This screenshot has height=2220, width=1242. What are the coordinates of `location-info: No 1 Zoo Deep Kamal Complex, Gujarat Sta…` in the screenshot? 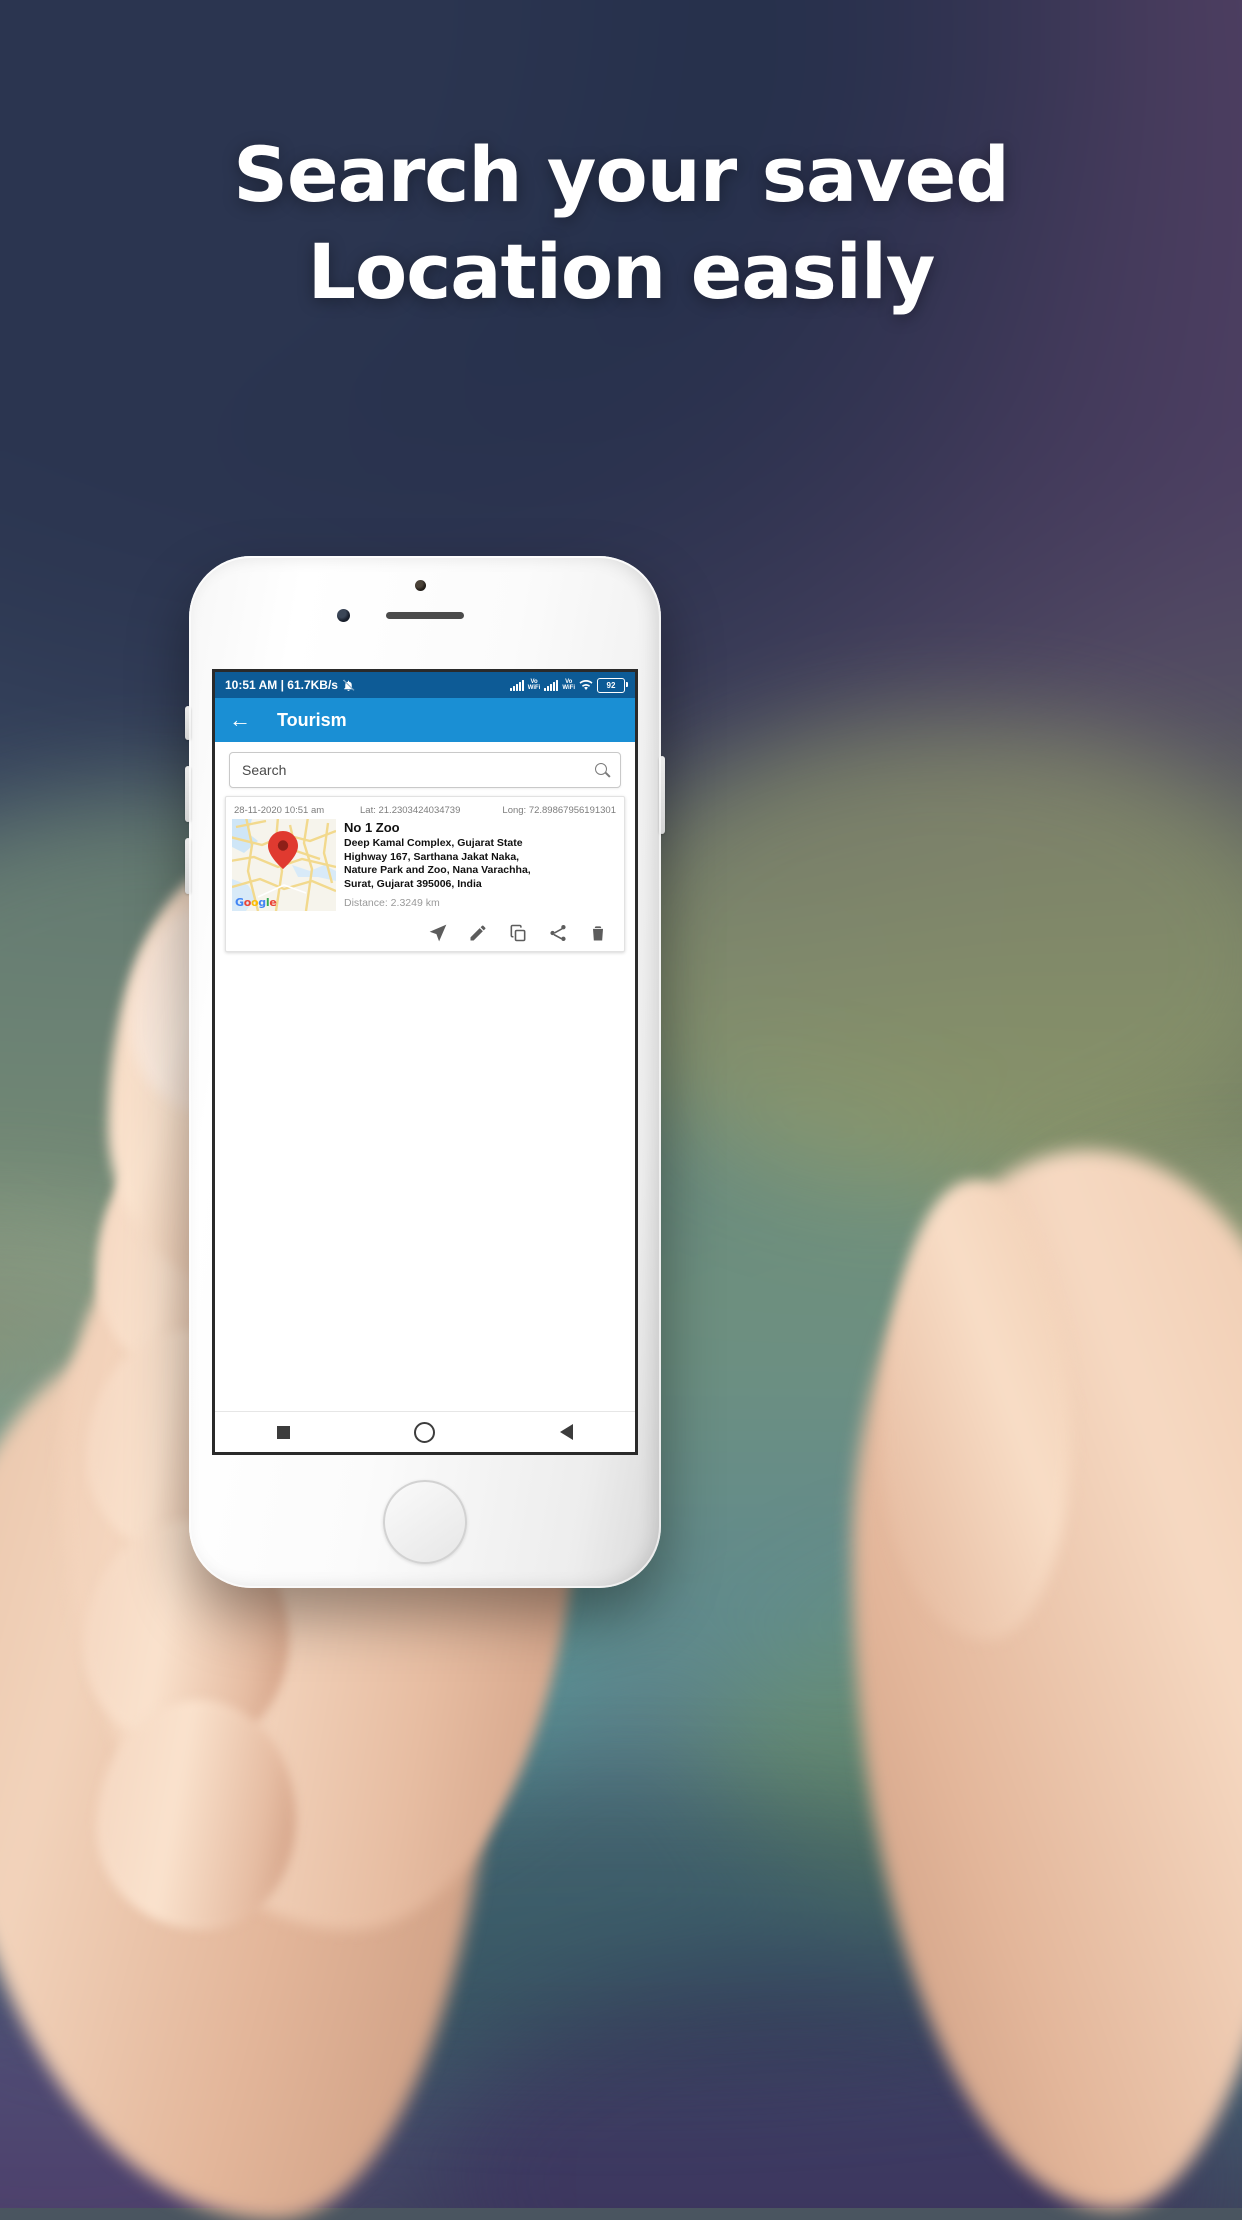 It's located at (481, 865).